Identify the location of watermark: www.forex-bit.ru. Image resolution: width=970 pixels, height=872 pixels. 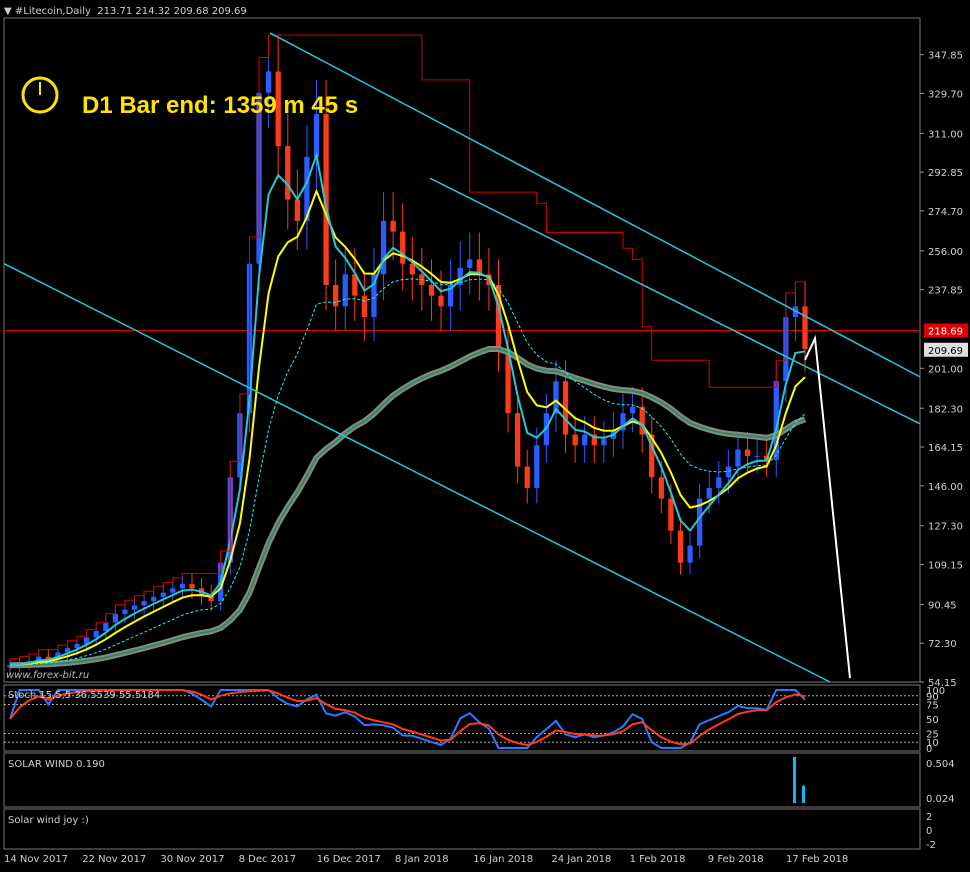
(48, 675).